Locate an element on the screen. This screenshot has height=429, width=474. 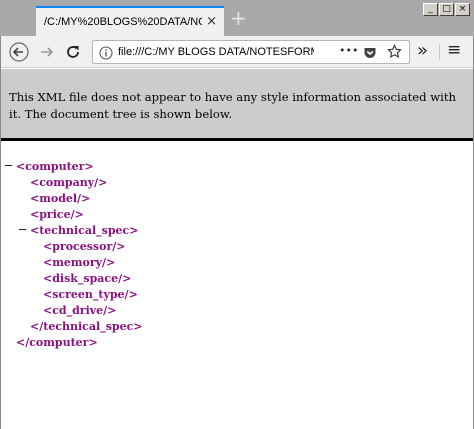
xml-tag: <screen_type/> is located at coordinates (90, 294).